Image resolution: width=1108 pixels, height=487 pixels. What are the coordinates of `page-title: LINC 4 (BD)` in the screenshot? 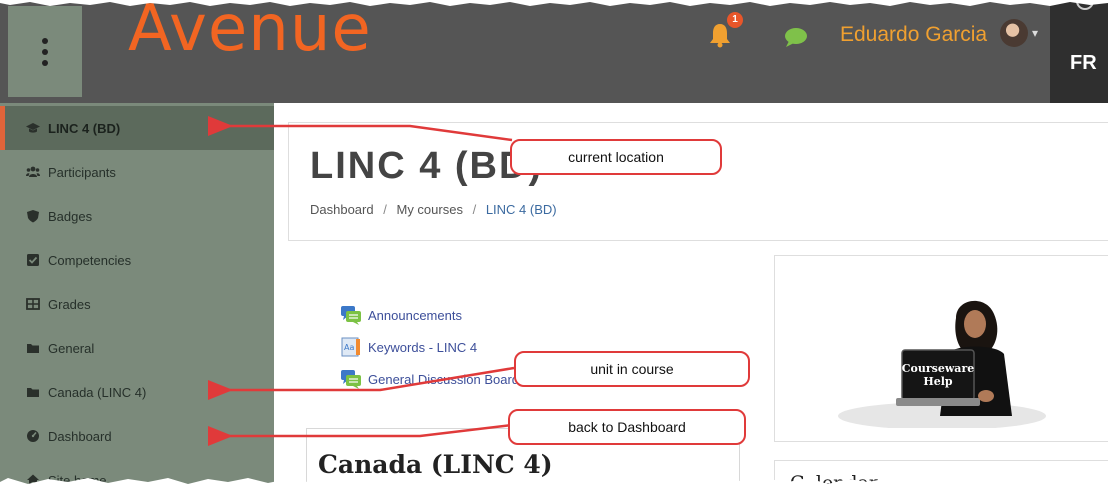 It's located at (427, 166).